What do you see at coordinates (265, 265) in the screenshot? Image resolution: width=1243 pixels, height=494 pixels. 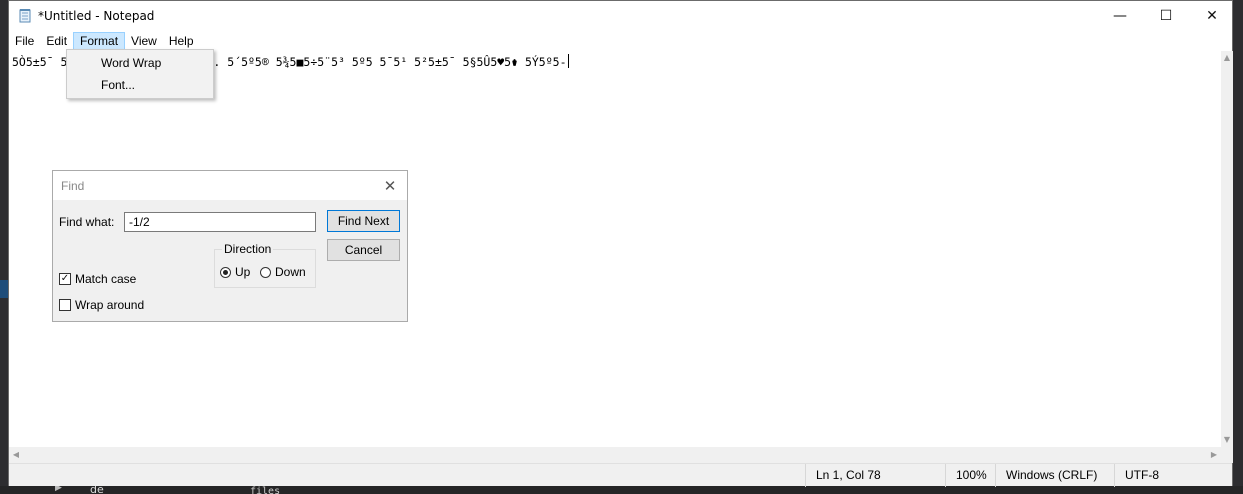 I see `direction-group: Direction Up Down` at bounding box center [265, 265].